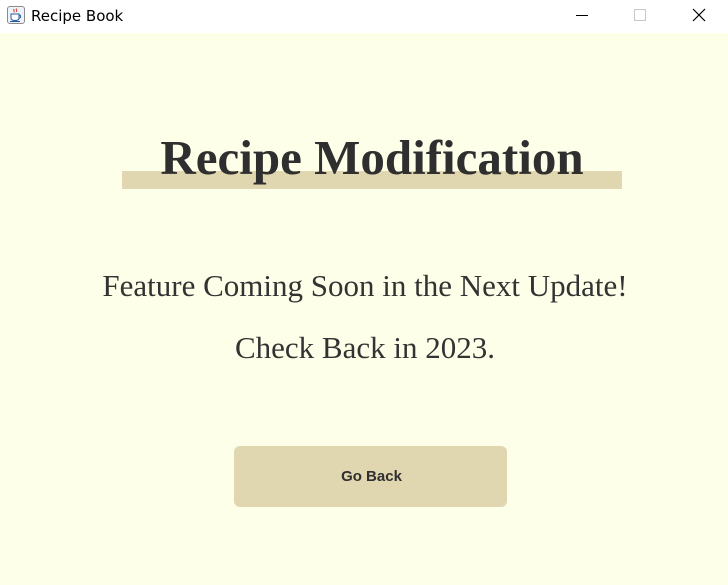  What do you see at coordinates (16, 15) in the screenshot?
I see `java-cup-icon` at bounding box center [16, 15].